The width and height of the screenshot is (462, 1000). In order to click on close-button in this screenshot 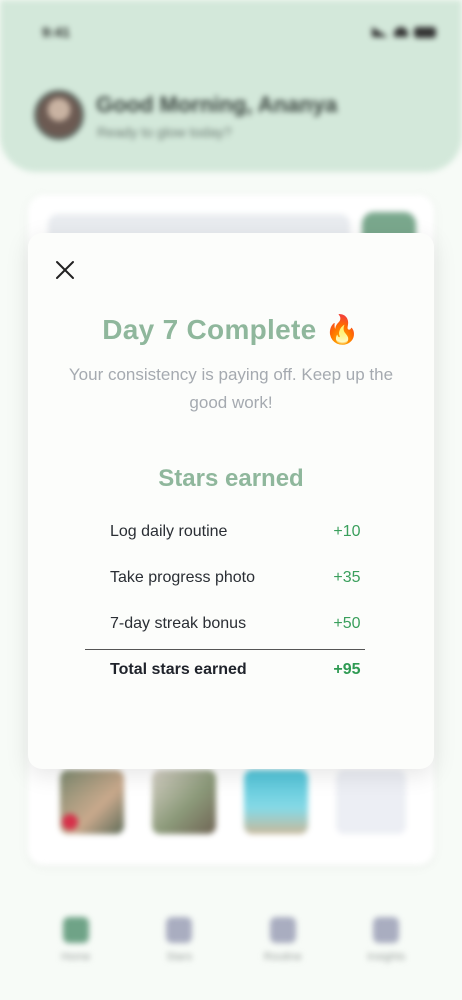, I will do `click(65, 270)`.